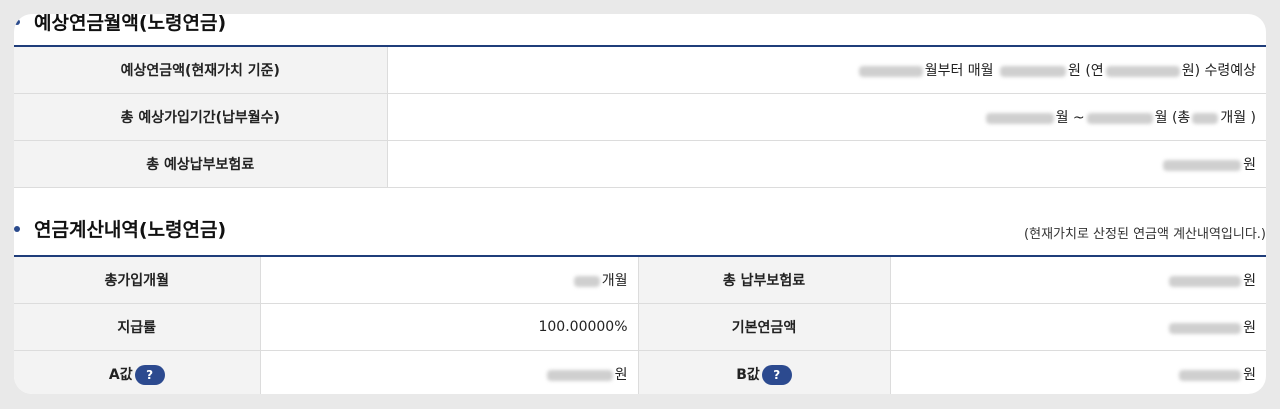 This screenshot has height=409, width=1280. I want to click on value-text: 개월, so click(614, 281).